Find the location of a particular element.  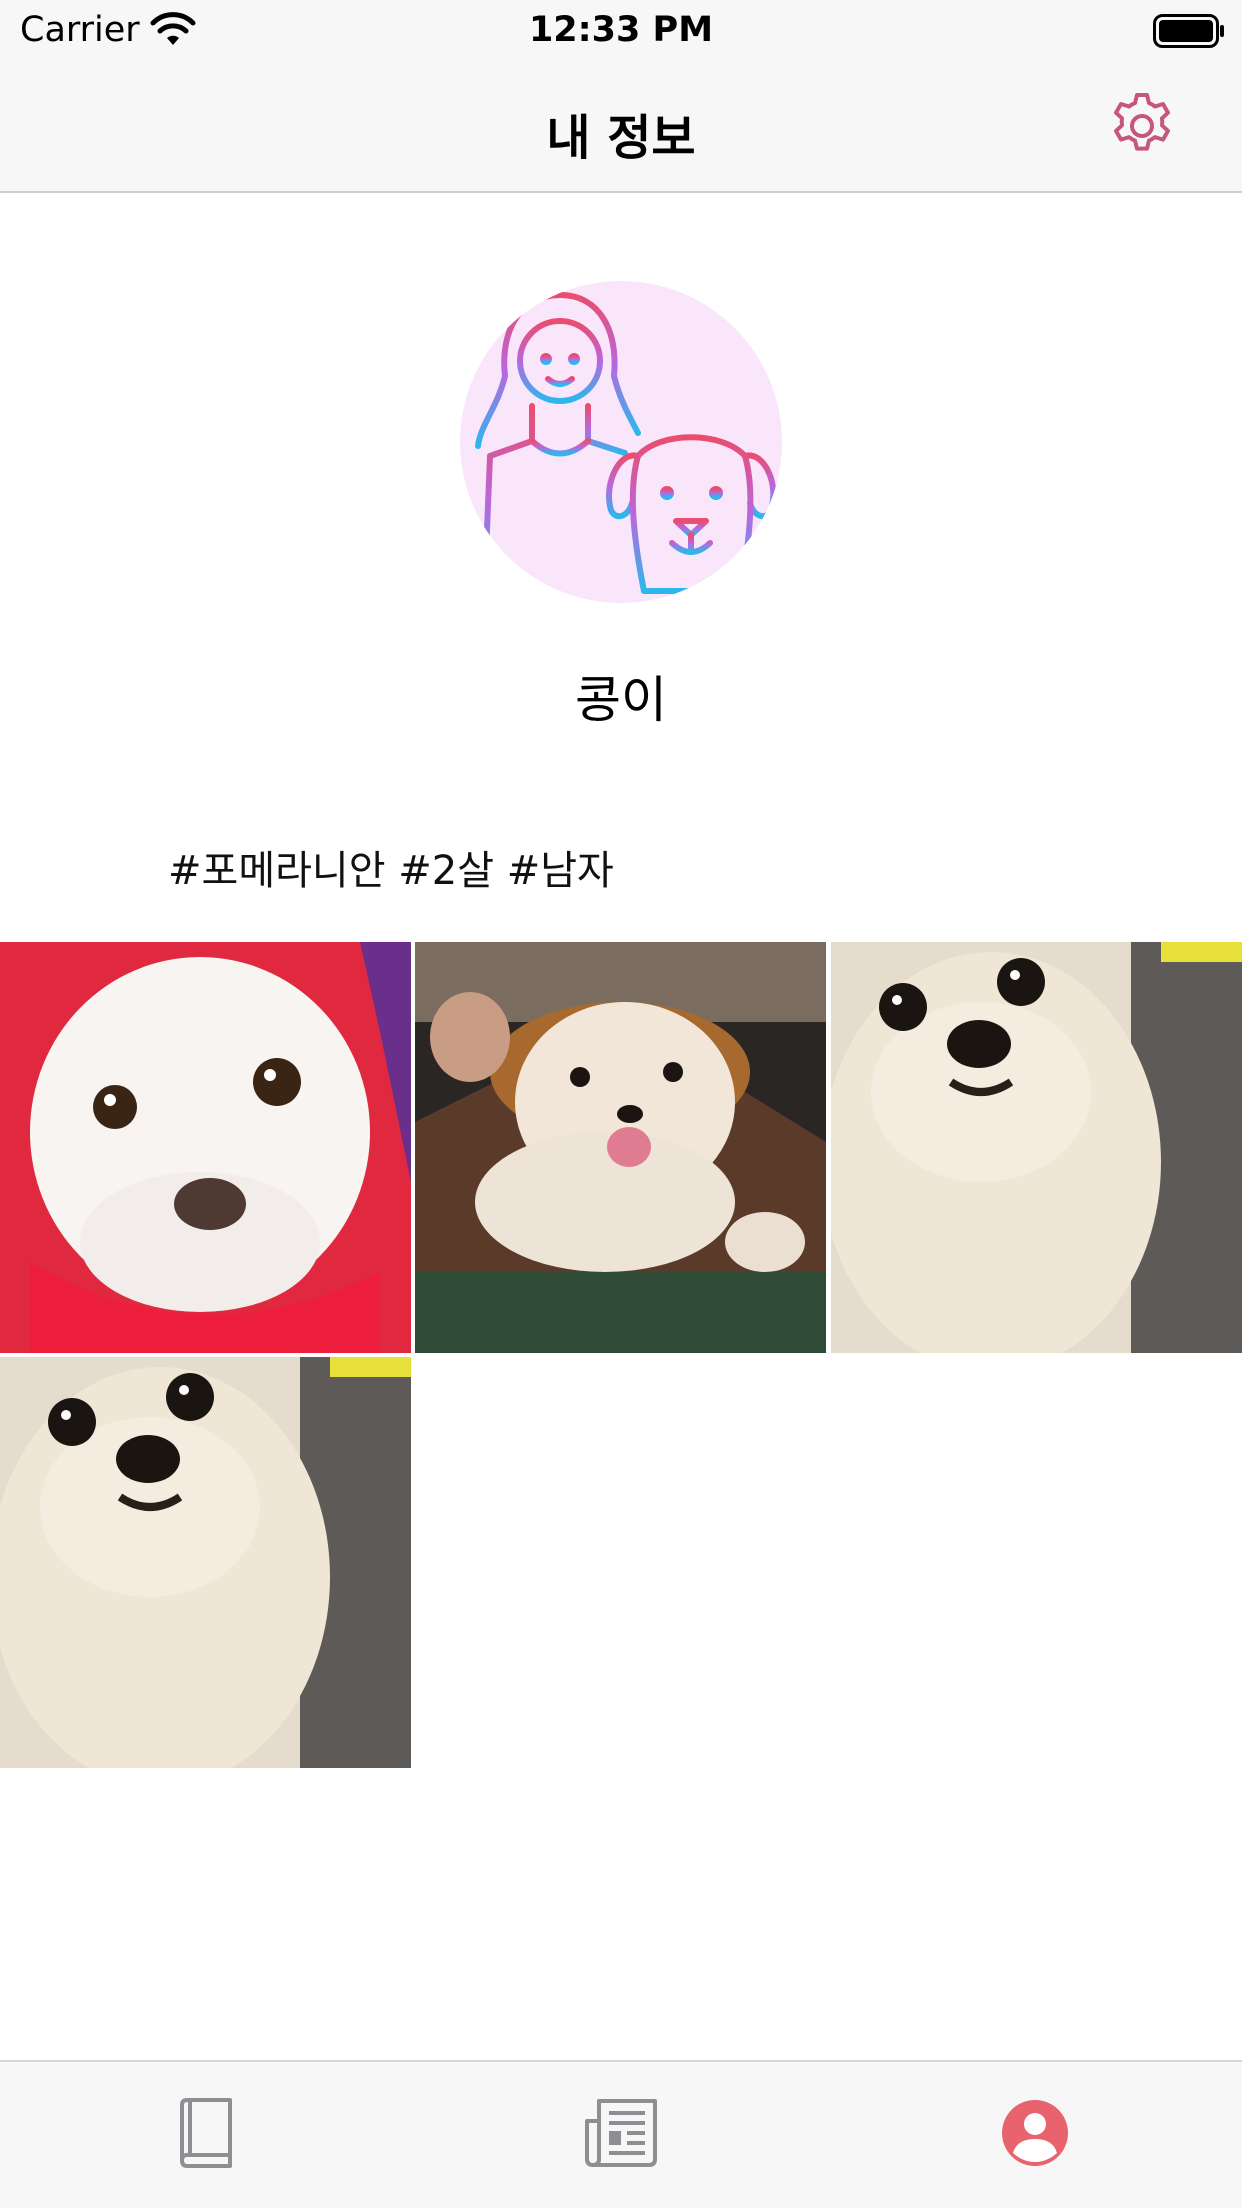

status-bar: Carrier 12:33 PM is located at coordinates (621, 31).